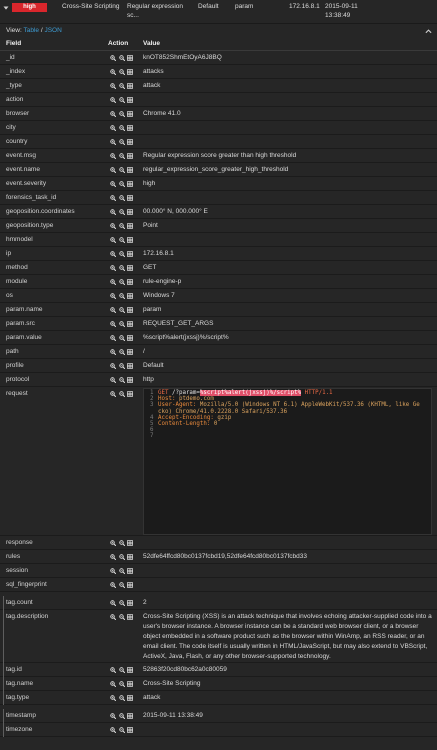  Describe the element at coordinates (6, 8) in the screenshot. I see `caret-down-icon` at that location.